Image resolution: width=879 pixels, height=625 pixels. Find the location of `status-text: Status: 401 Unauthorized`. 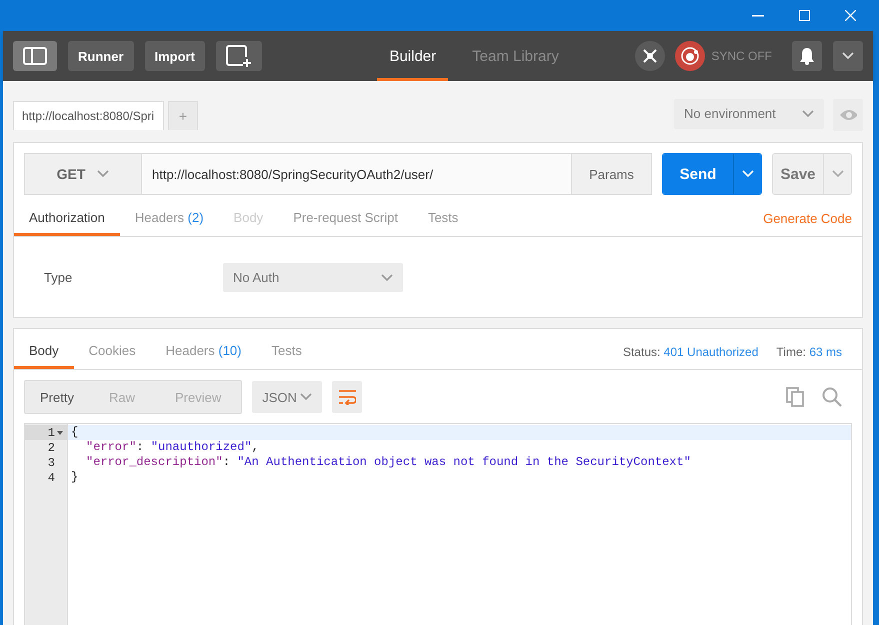

status-text: Status: 401 Unauthorized is located at coordinates (690, 351).